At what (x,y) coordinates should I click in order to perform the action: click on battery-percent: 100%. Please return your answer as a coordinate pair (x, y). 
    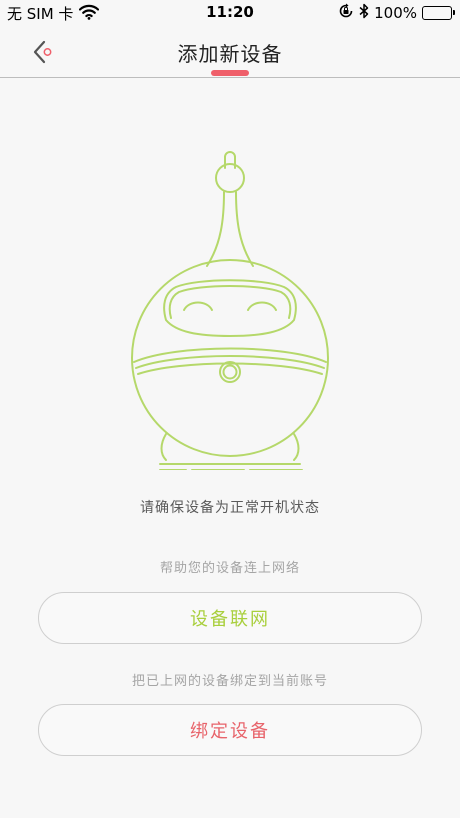
    Looking at the image, I should click on (395, 13).